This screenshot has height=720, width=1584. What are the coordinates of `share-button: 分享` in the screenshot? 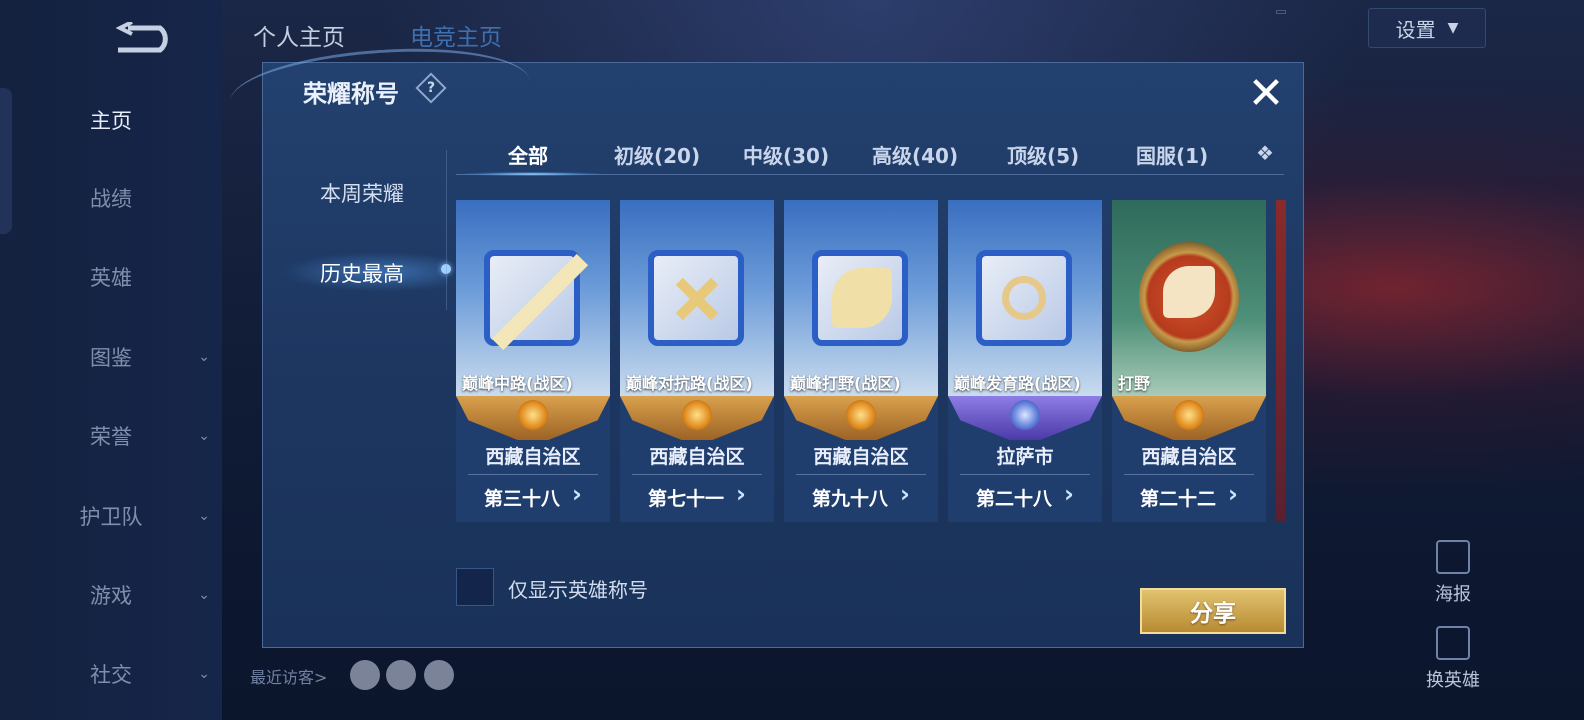 It's located at (1213, 611).